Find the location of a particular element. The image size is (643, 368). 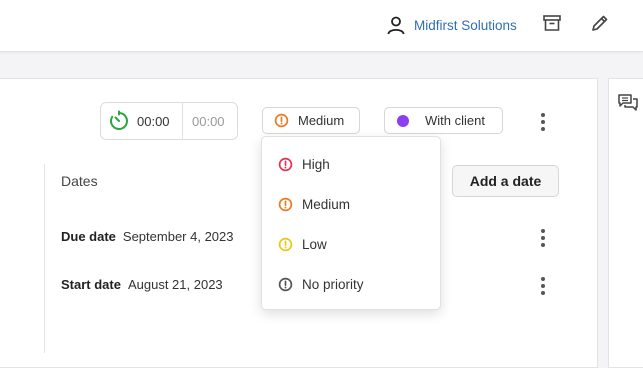

comments-icon is located at coordinates (628, 102).